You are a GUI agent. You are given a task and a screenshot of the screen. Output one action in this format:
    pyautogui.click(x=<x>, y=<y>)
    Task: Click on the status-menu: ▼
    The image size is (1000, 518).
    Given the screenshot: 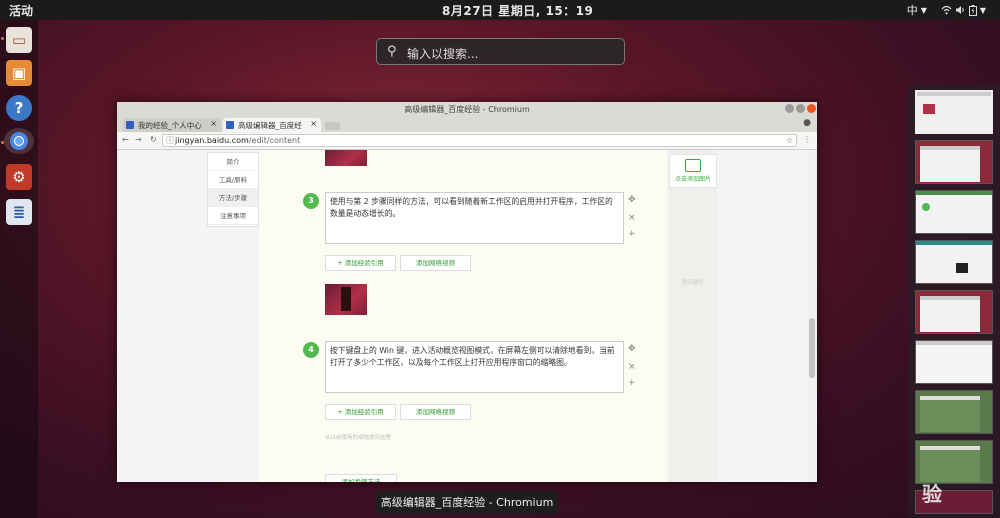 What is the action you would take?
    pyautogui.click(x=963, y=10)
    